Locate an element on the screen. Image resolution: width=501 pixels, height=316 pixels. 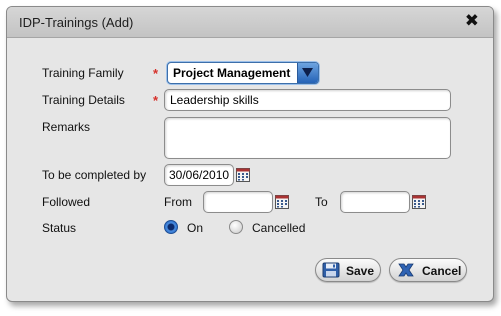
training-details-input: Leadership skills is located at coordinates (307, 100).